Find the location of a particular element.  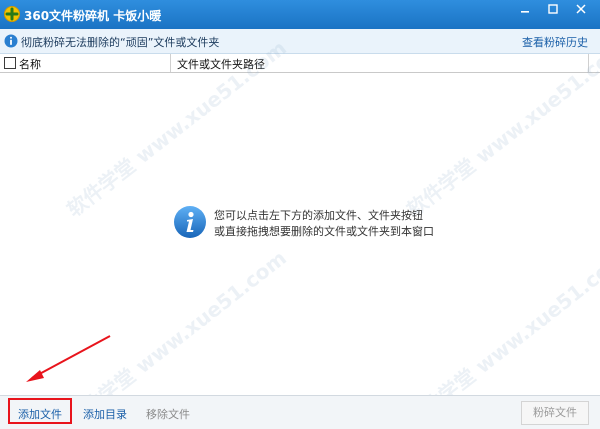

info-icon is located at coordinates (11, 41).